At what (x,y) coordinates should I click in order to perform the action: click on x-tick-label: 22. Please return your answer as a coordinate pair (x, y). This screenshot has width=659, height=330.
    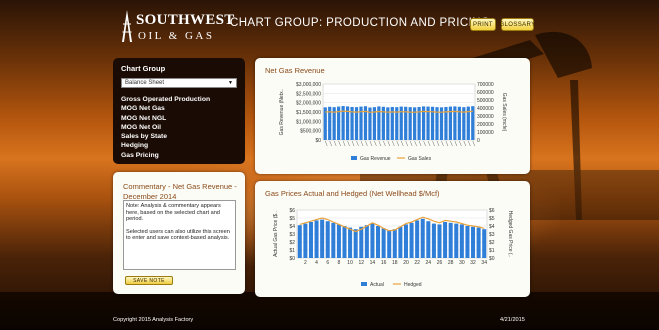
    Looking at the image, I should click on (417, 263).